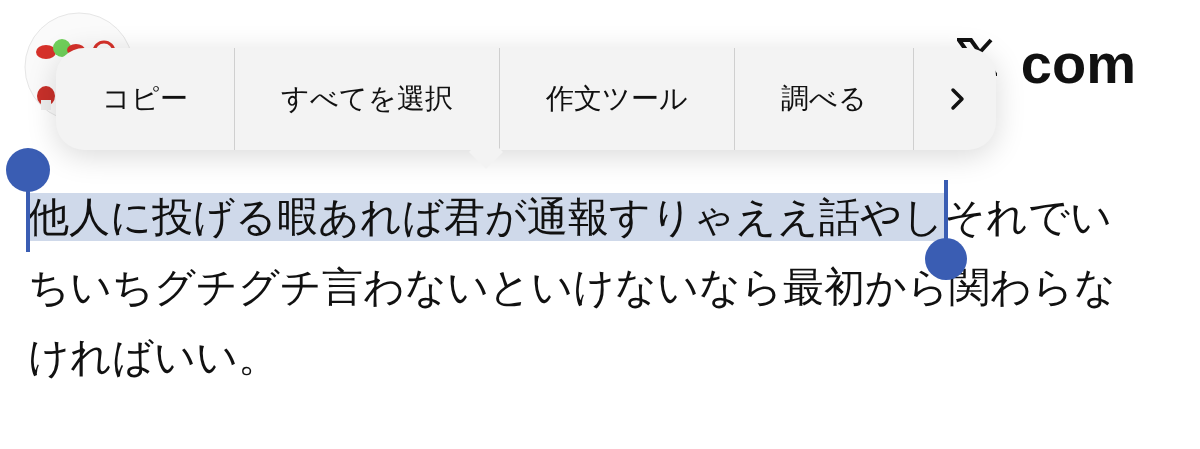 The width and height of the screenshot is (1200, 449). Describe the element at coordinates (1078, 64) in the screenshot. I see `site-name: com` at that location.